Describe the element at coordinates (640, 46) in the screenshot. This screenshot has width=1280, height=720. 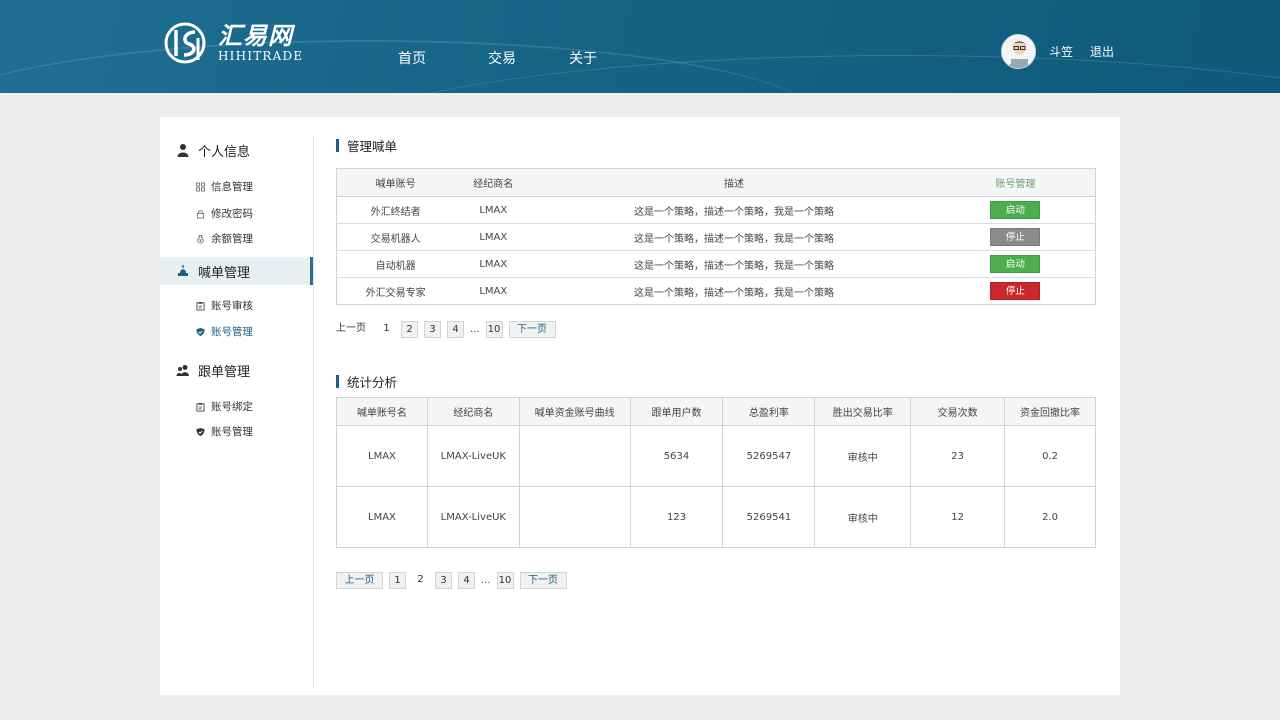
I see `top-header: 汇易网 HIHITRADE 首页 交易 关于 斗笠 退出` at that location.